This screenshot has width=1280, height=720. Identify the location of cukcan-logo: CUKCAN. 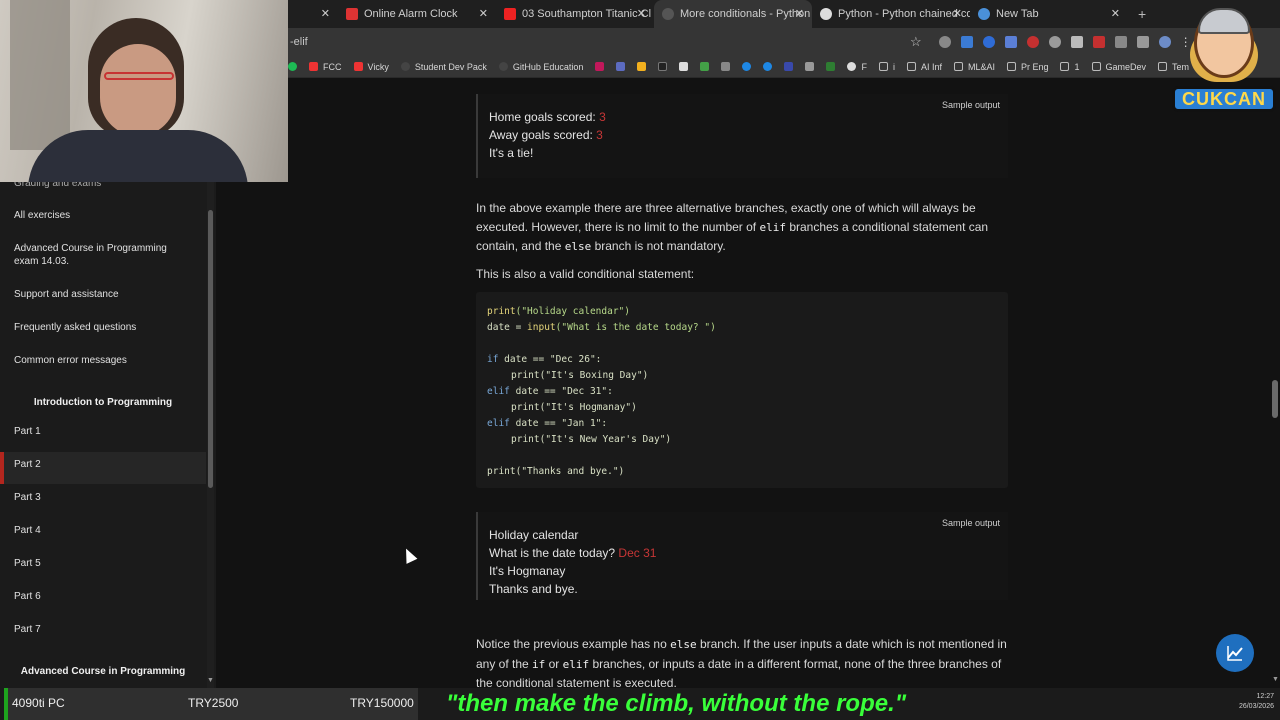
(1224, 57).